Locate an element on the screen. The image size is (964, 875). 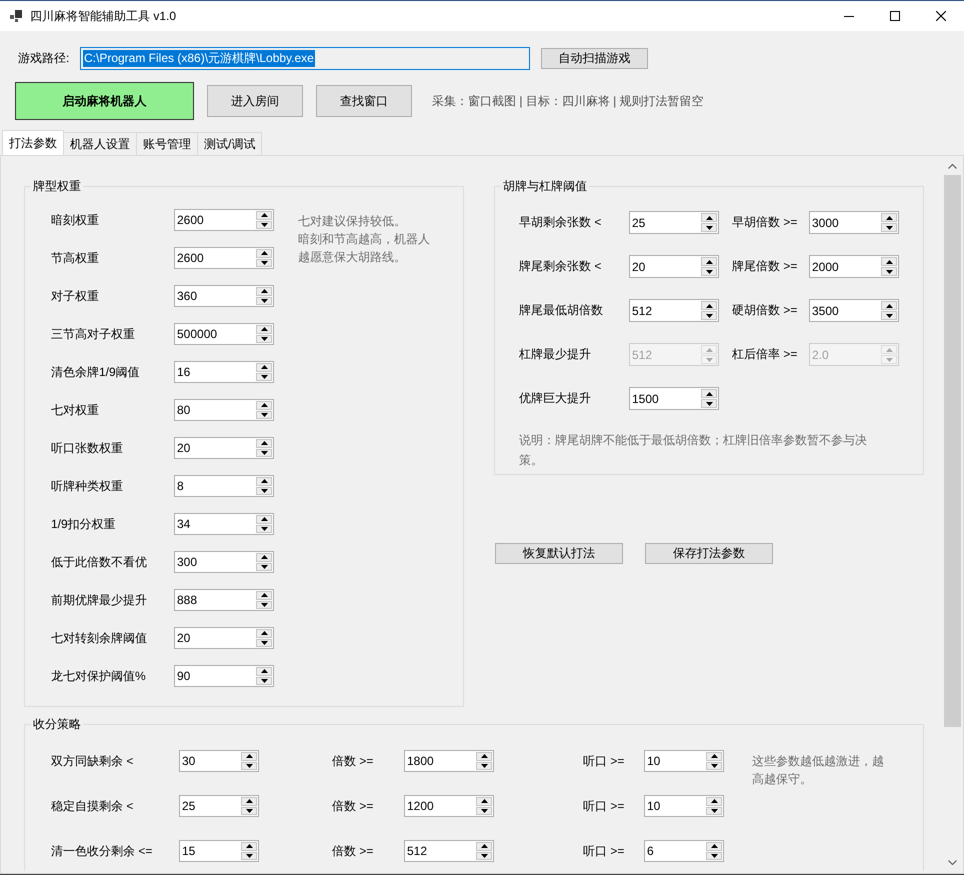
number-field: 300 is located at coordinates (224, 562).